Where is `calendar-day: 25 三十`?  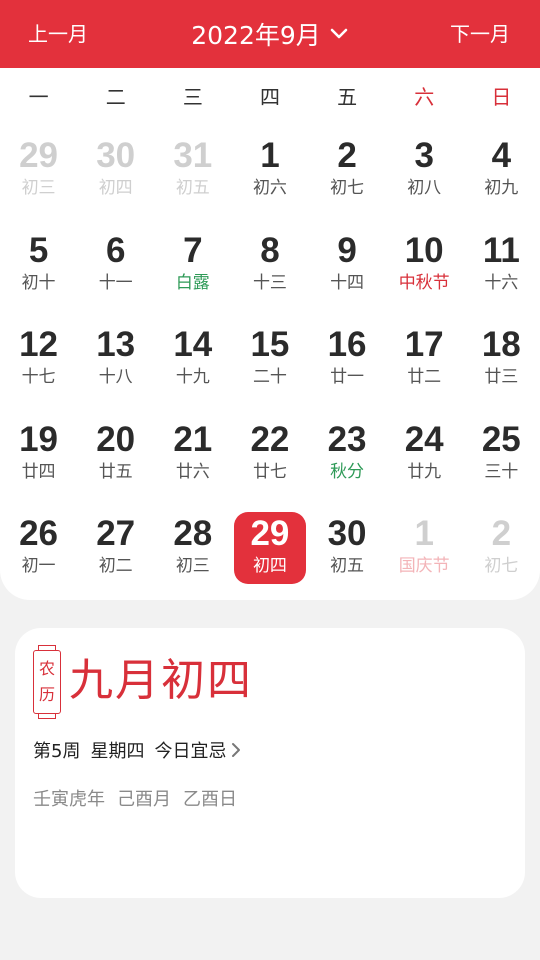
calendar-day: 25 三十 is located at coordinates (501, 457).